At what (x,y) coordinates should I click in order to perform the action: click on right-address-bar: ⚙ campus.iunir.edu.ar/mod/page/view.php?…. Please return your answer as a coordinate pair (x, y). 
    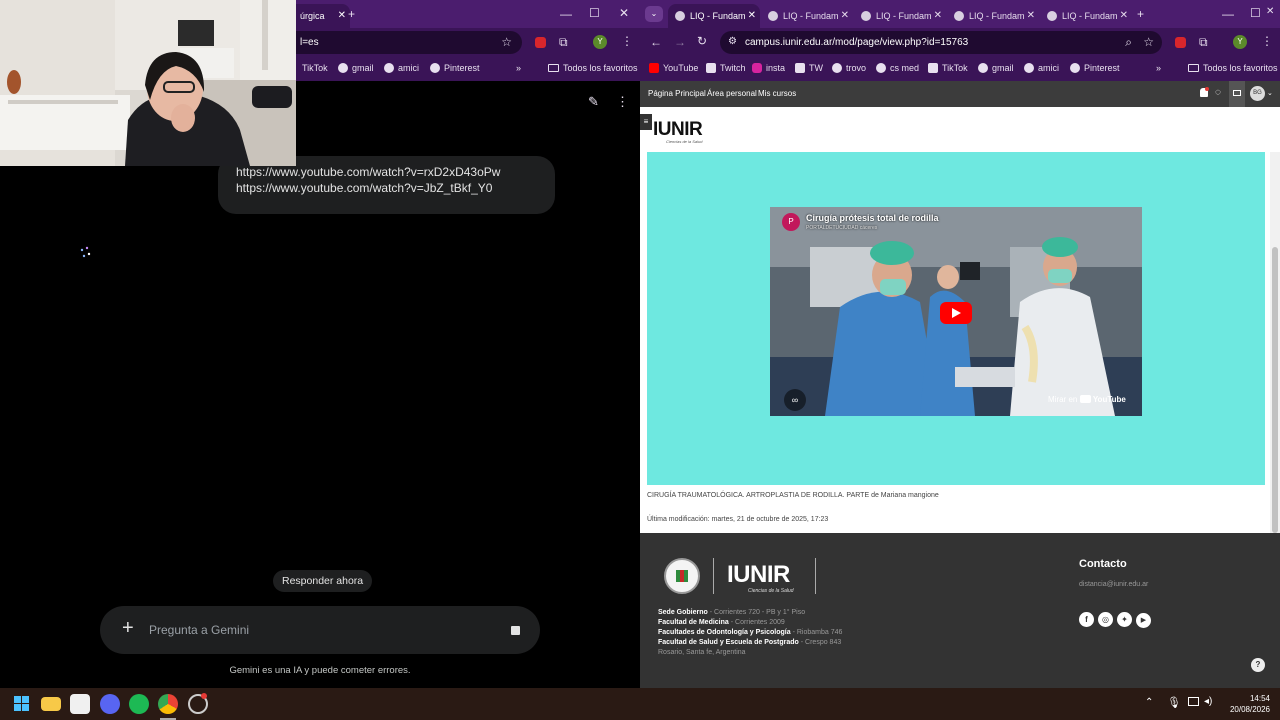
    Looking at the image, I should click on (941, 42).